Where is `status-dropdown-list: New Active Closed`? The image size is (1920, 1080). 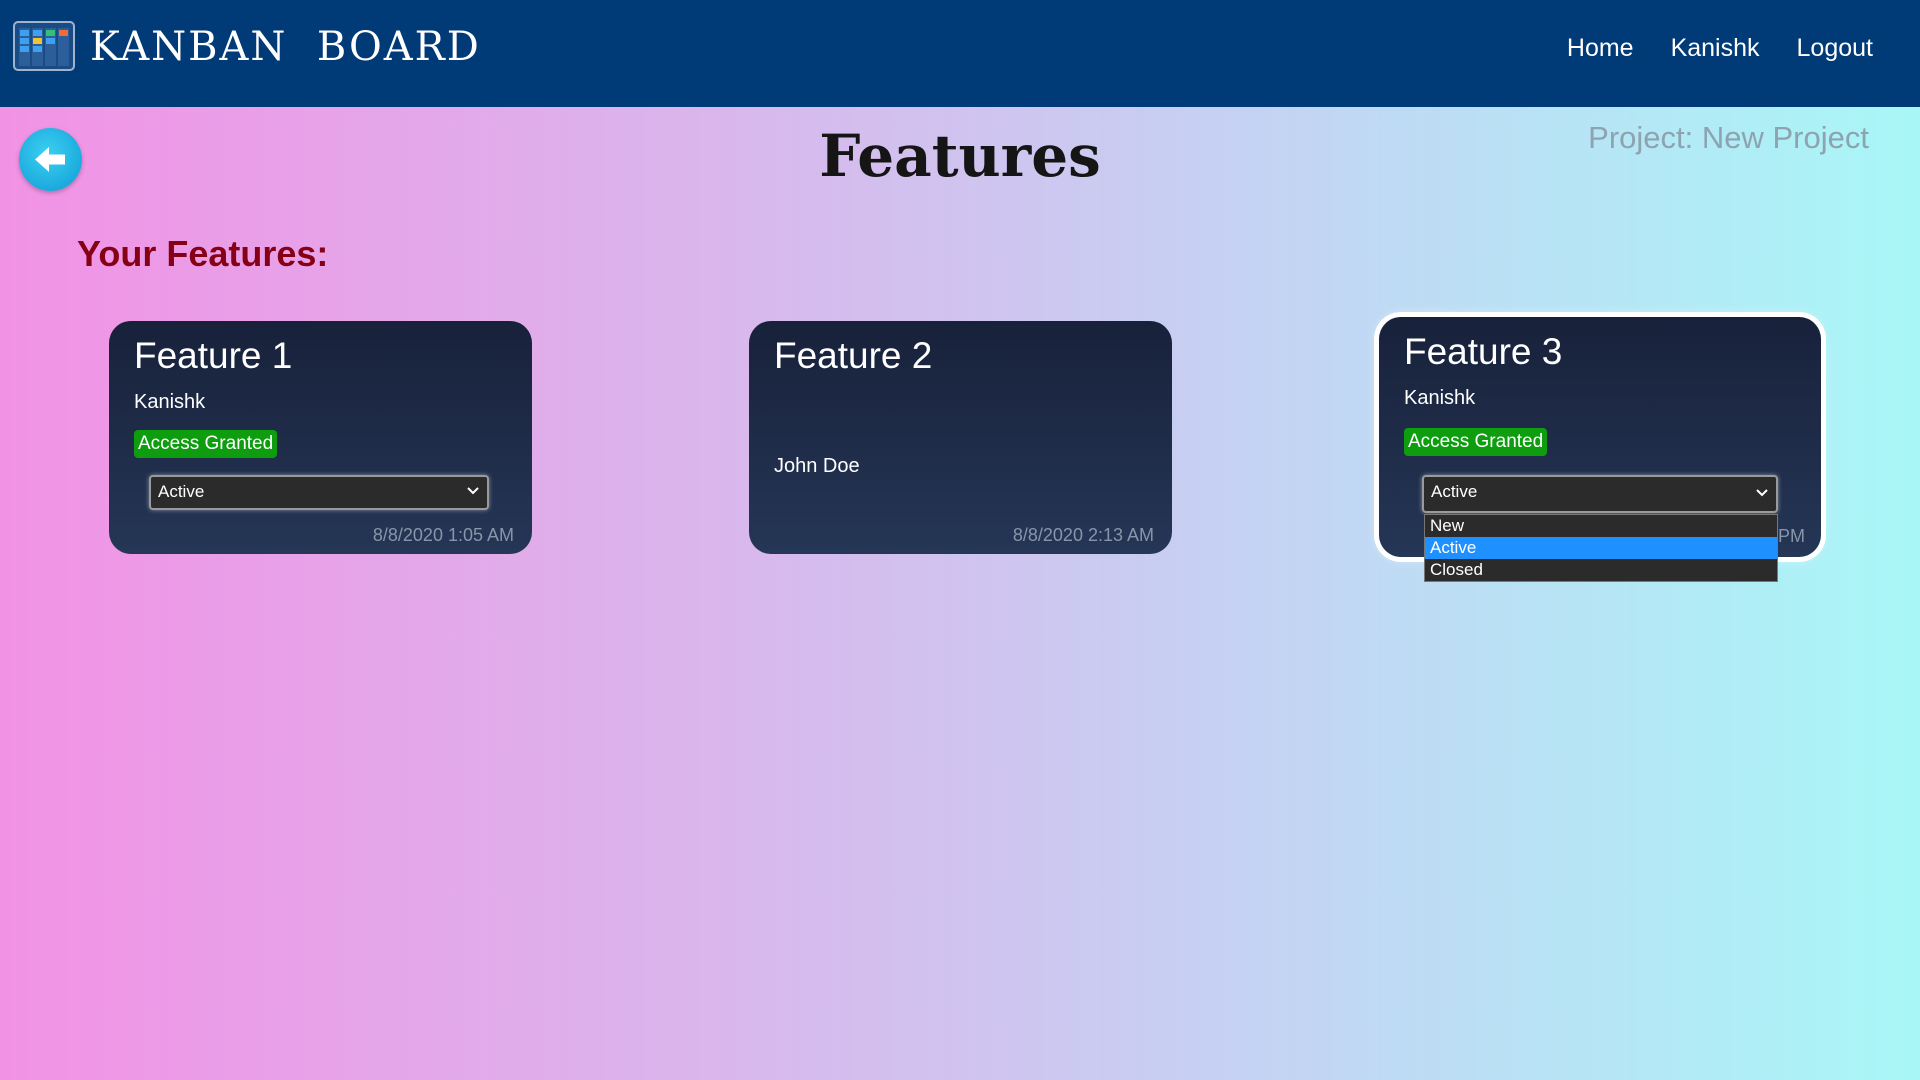
status-dropdown-list: New Active Closed is located at coordinates (1601, 548).